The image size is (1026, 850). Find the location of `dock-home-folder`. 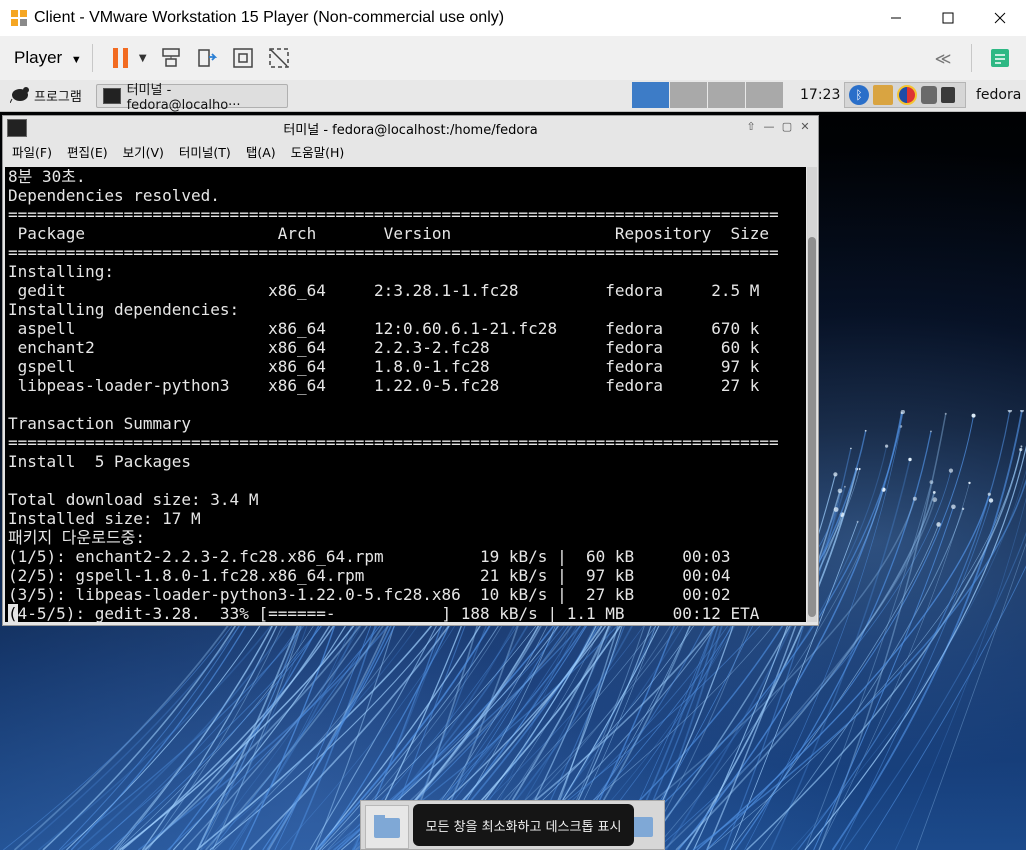

dock-home-folder is located at coordinates (387, 827).